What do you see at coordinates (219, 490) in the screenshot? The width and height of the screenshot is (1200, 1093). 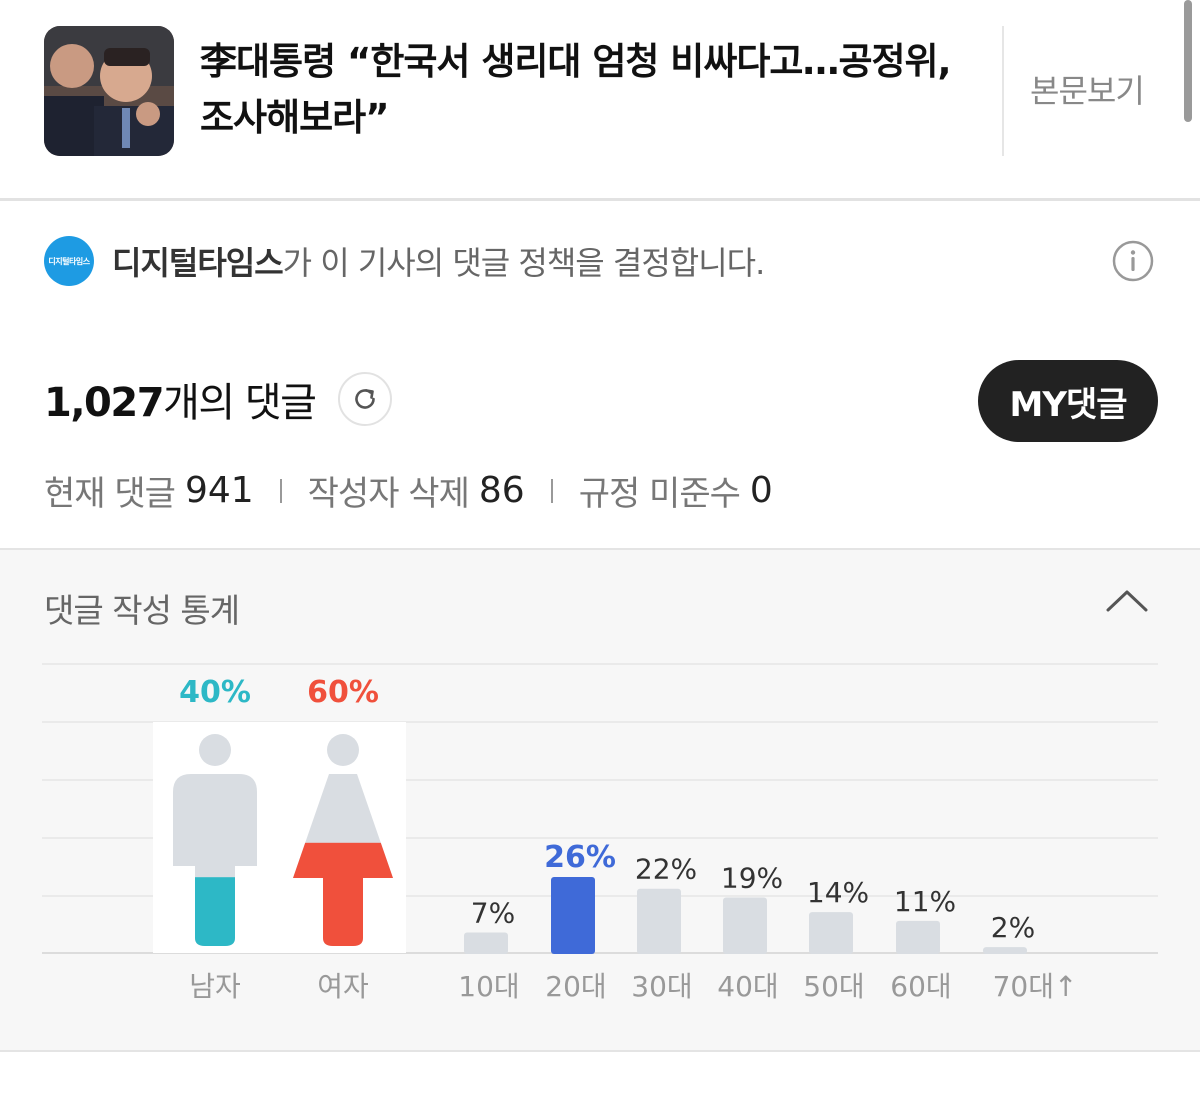 I see `current-comments-value: 941` at bounding box center [219, 490].